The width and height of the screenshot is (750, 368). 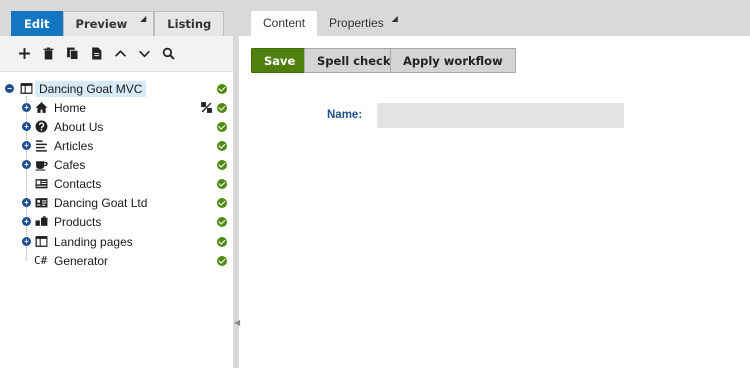 What do you see at coordinates (41, 203) in the screenshot?
I see `id-card-icon` at bounding box center [41, 203].